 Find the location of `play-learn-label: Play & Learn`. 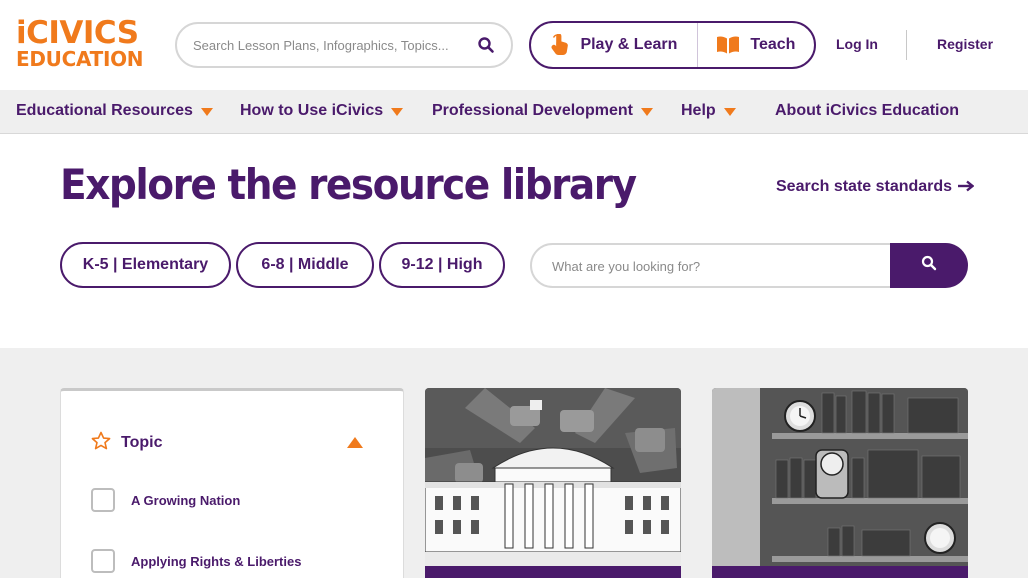

play-learn-label: Play & Learn is located at coordinates (629, 44).